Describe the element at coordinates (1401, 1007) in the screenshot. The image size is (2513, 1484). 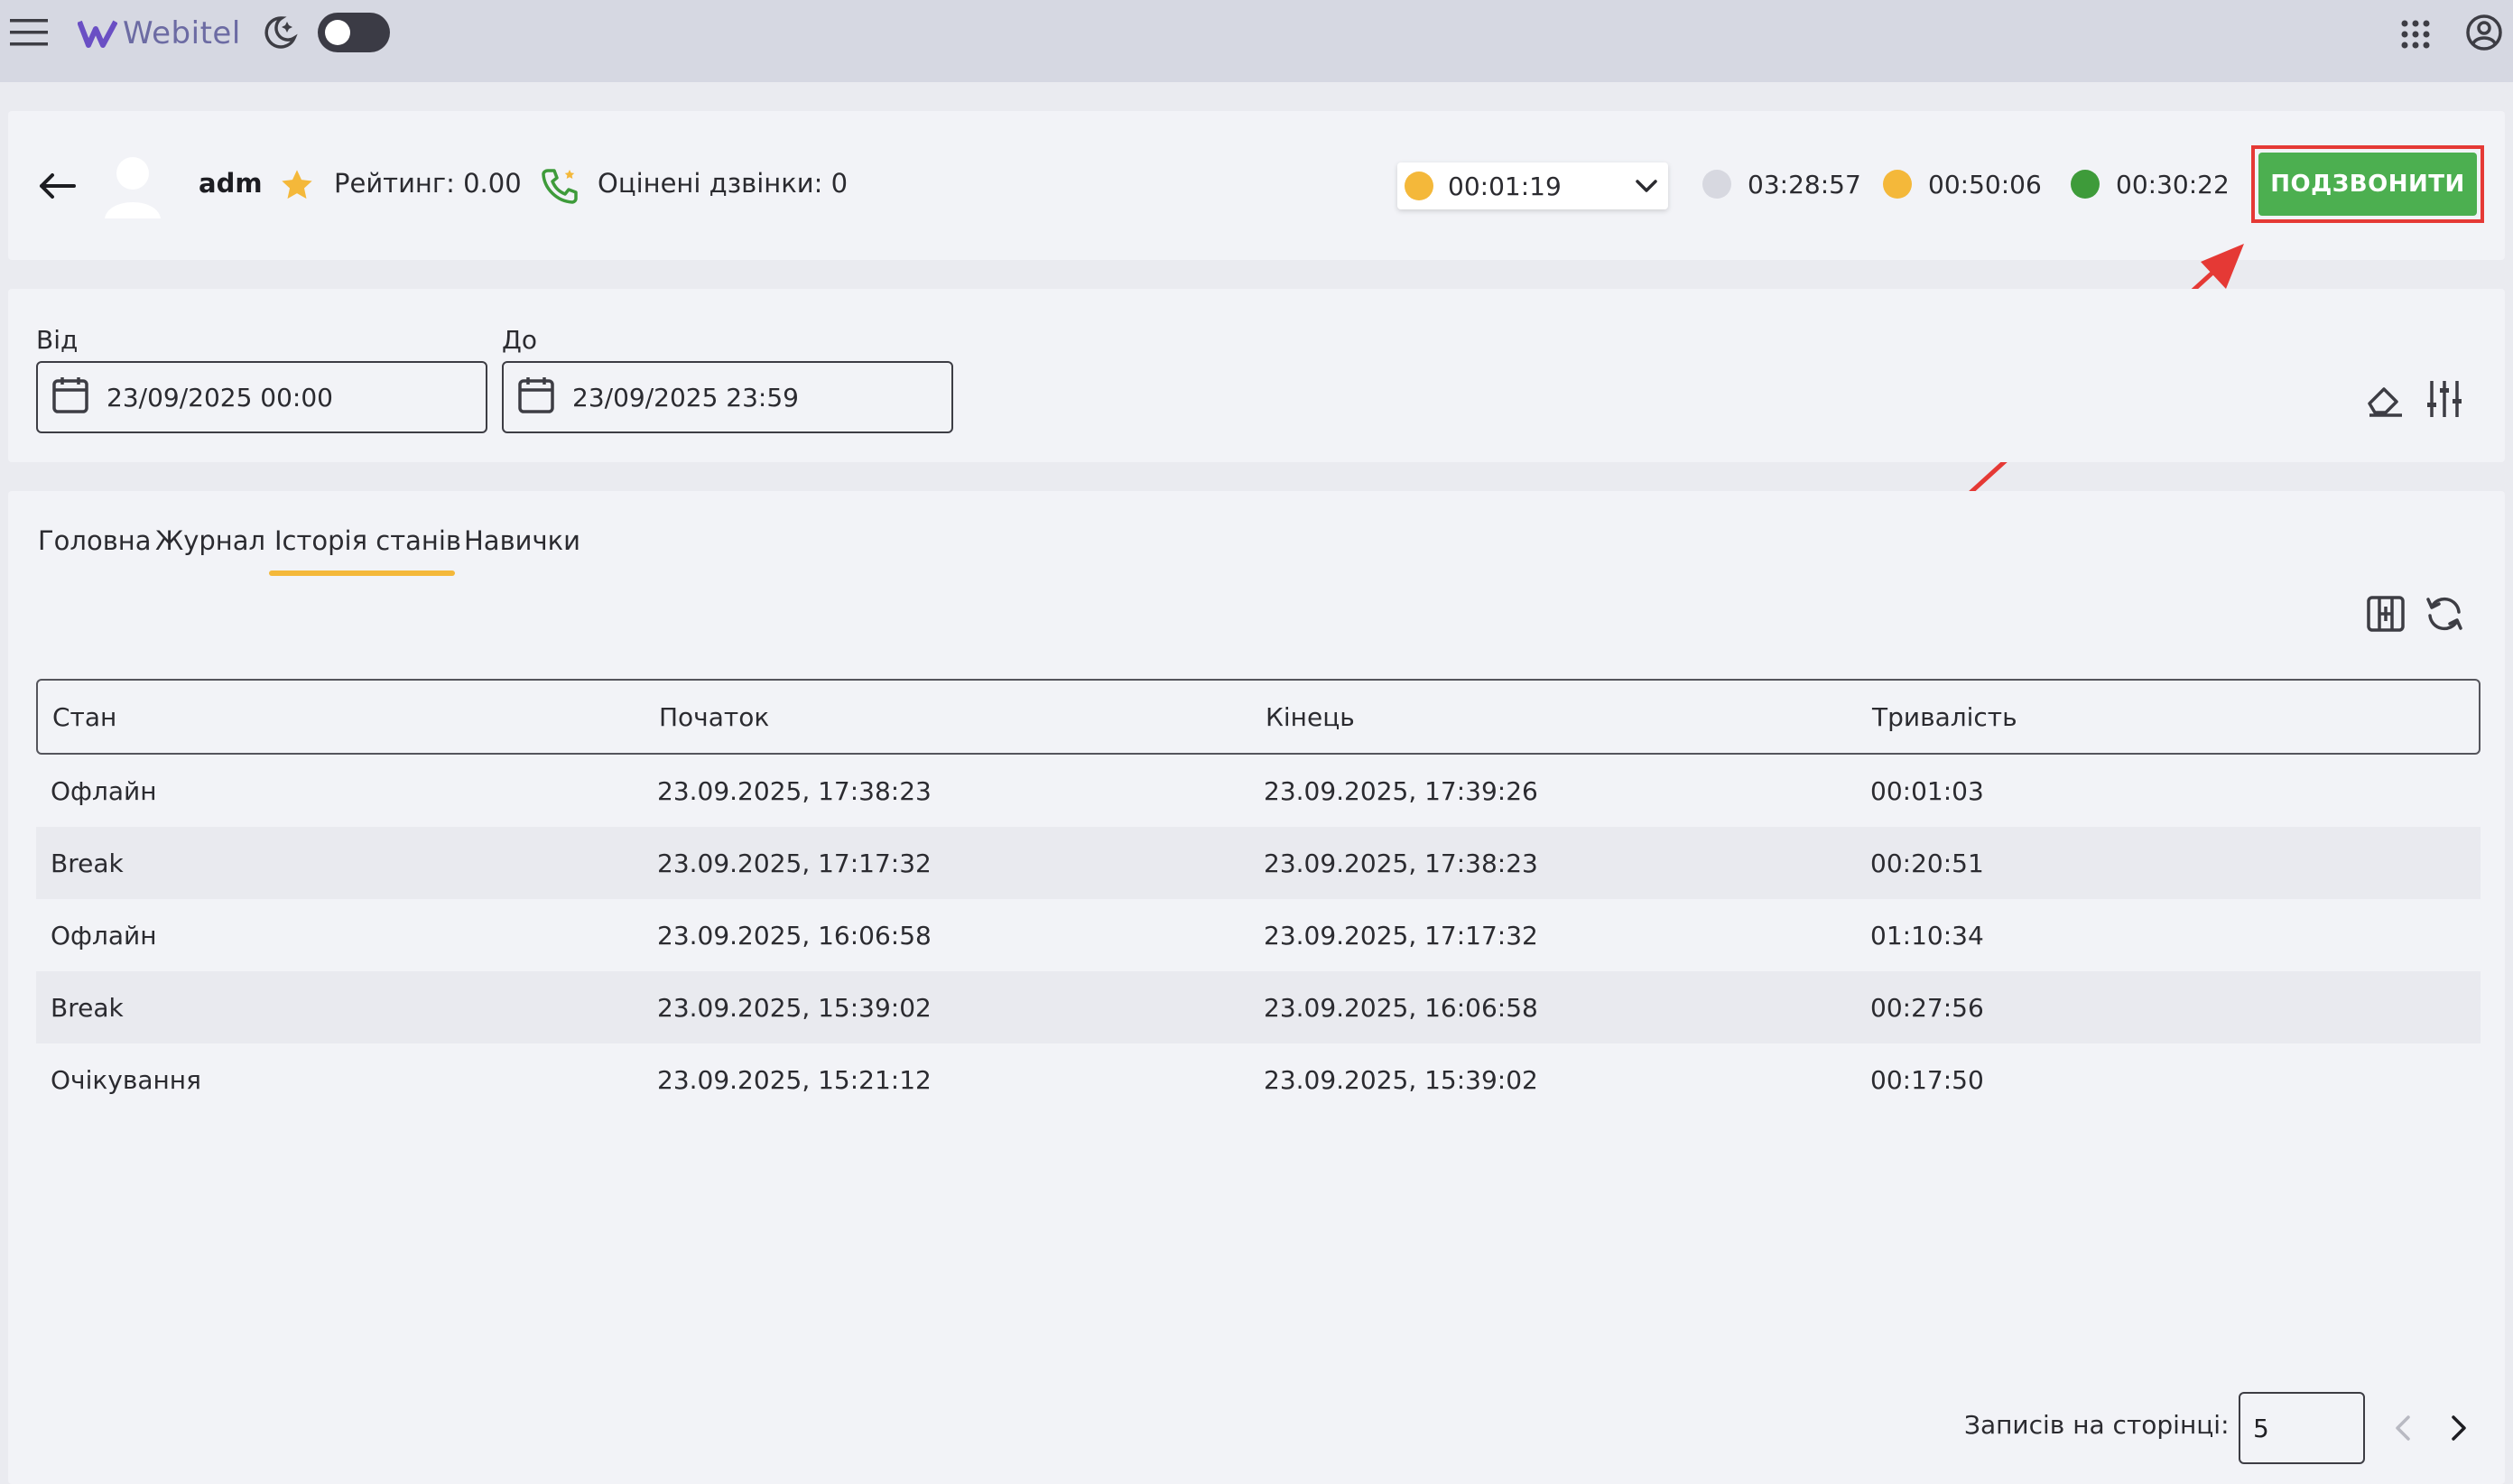
I see `cell-end: 23.09.2025, 16:06:58` at that location.